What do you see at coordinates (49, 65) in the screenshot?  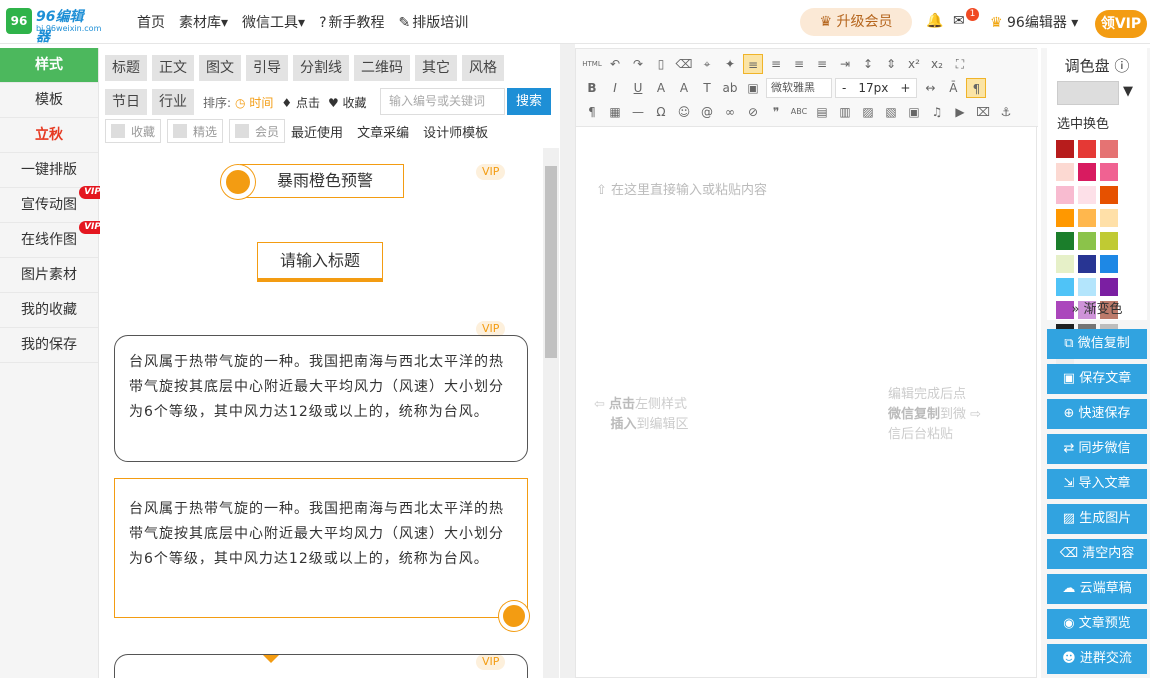 I see `sidebar-item-style: 样式` at bounding box center [49, 65].